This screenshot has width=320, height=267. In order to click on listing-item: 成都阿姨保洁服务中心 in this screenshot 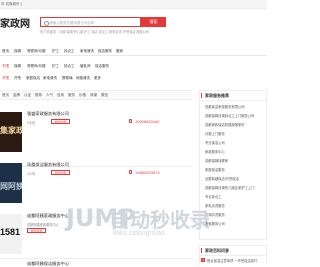, I will do `click(96, 263)`.